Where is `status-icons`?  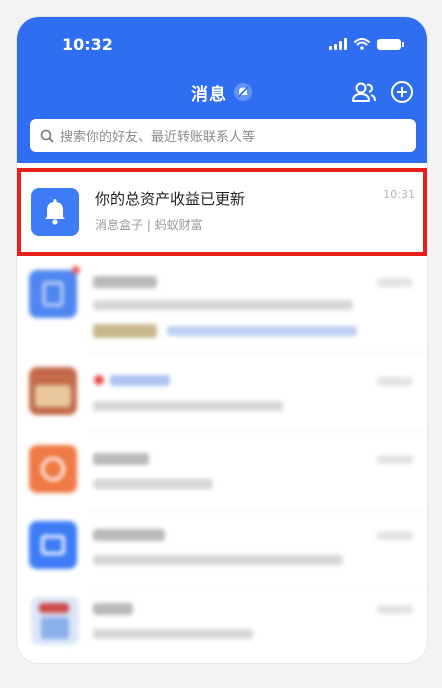
status-icons is located at coordinates (366, 44).